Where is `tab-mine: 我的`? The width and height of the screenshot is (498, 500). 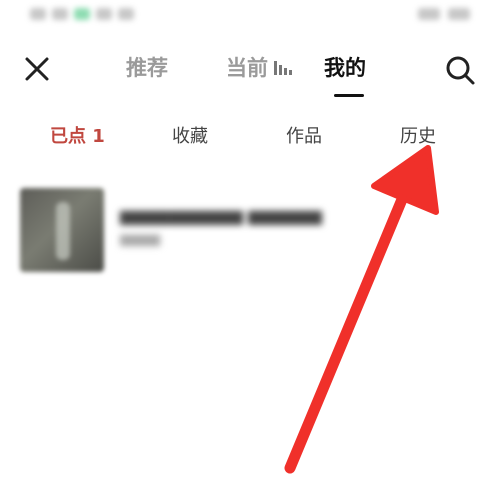 tab-mine: 我的 is located at coordinates (345, 75).